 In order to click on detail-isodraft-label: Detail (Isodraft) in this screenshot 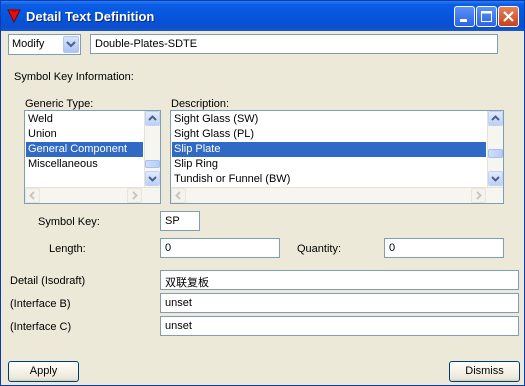, I will do `click(48, 281)`.